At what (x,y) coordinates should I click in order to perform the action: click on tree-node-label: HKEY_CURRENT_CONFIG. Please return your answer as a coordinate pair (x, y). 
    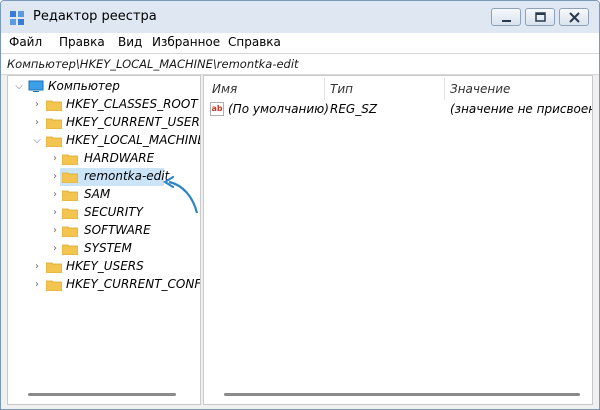
    Looking at the image, I should click on (133, 284).